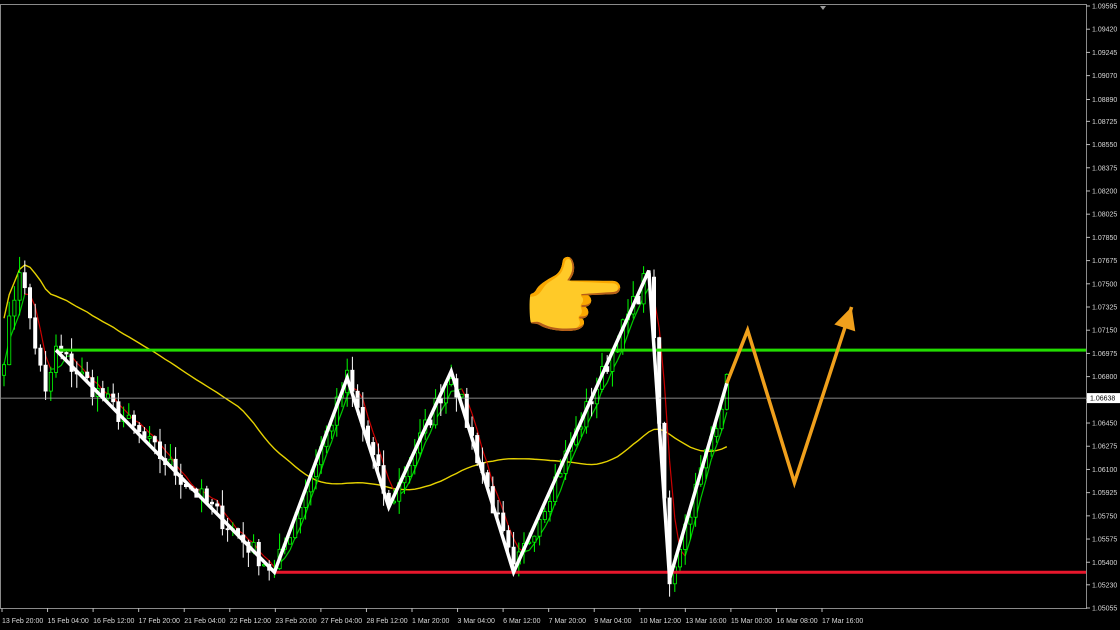 Image resolution: width=1120 pixels, height=630 pixels. I want to click on x-tick-label: 16 Feb 12:00, so click(113, 621).